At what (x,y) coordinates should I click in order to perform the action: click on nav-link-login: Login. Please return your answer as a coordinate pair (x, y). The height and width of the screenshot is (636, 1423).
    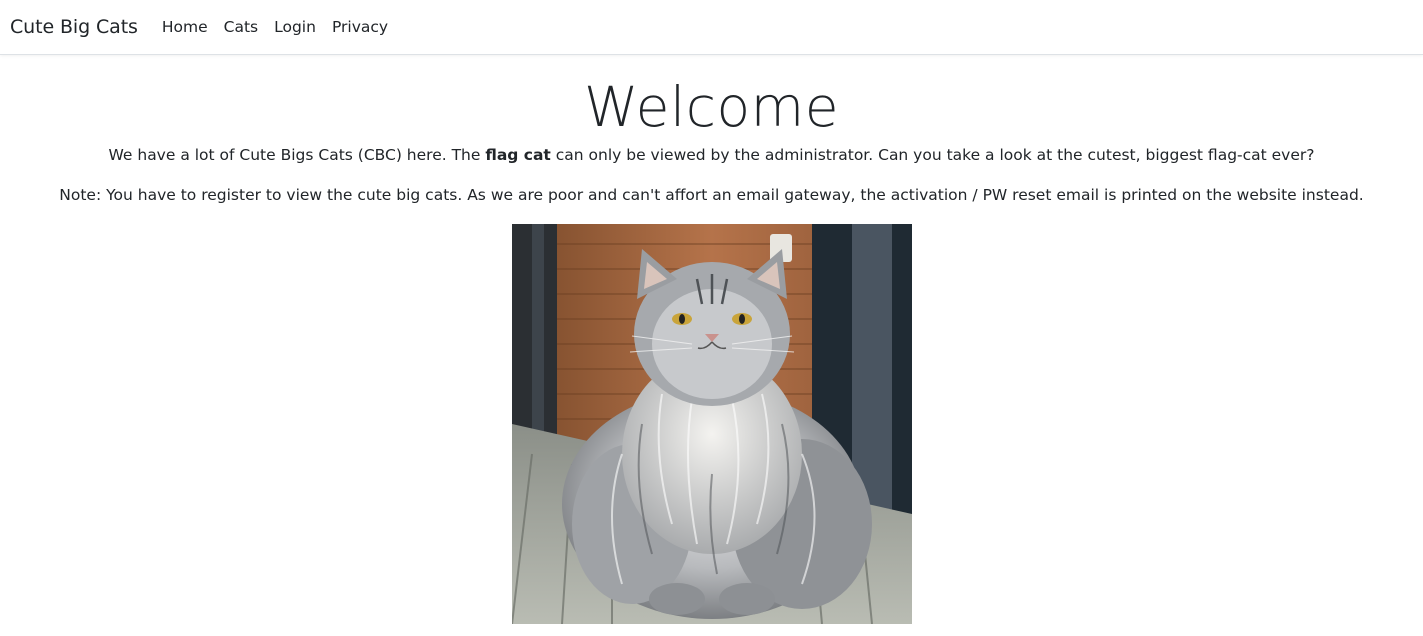
    Looking at the image, I should click on (295, 27).